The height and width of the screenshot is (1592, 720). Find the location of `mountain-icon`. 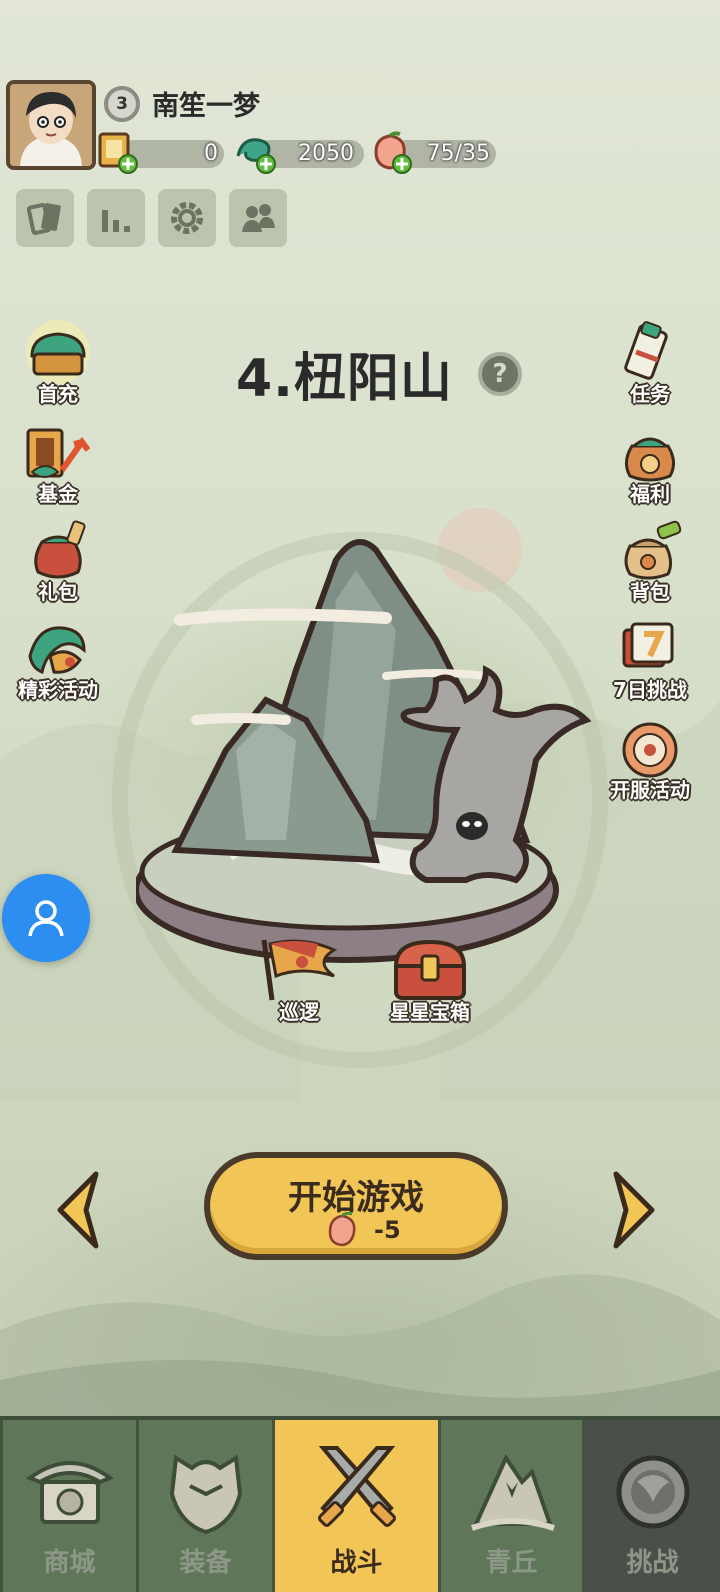

mountain-icon is located at coordinates (512, 1492).